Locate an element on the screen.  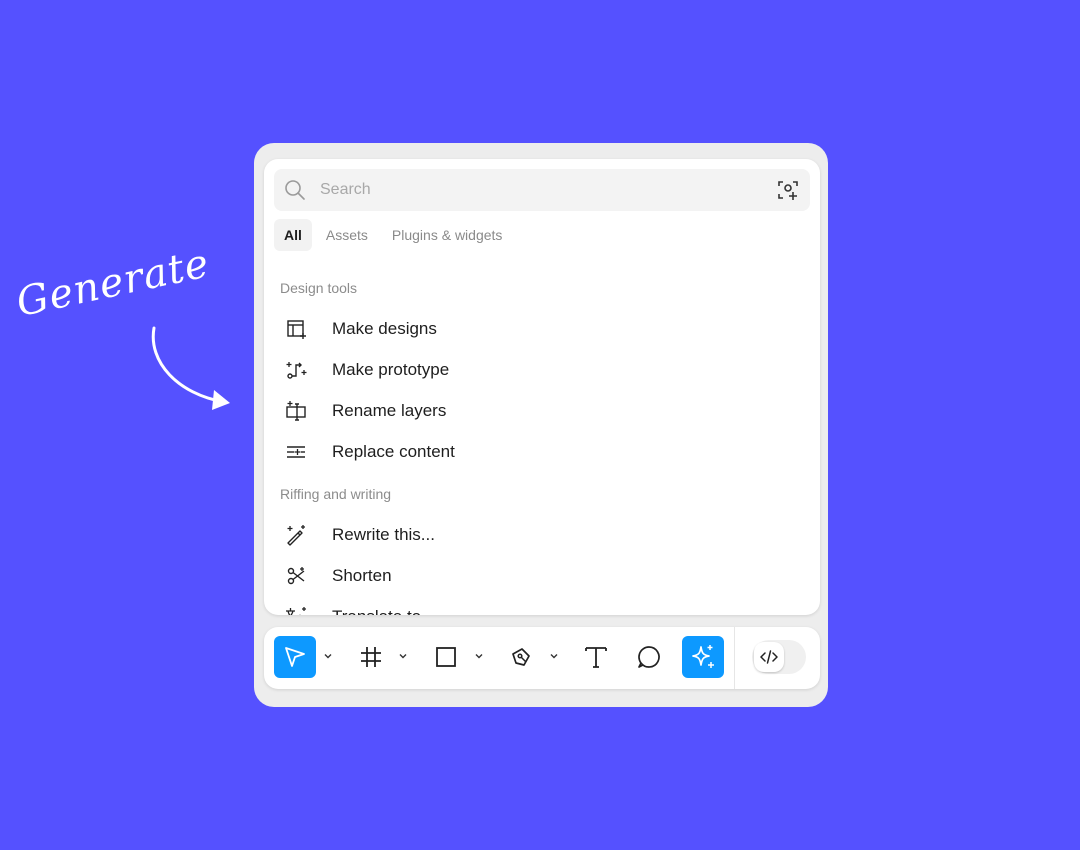
rewrite-icon is located at coordinates (296, 535).